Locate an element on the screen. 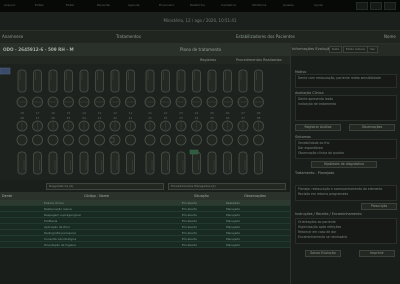  view-chip: Ver is located at coordinates (372, 49).